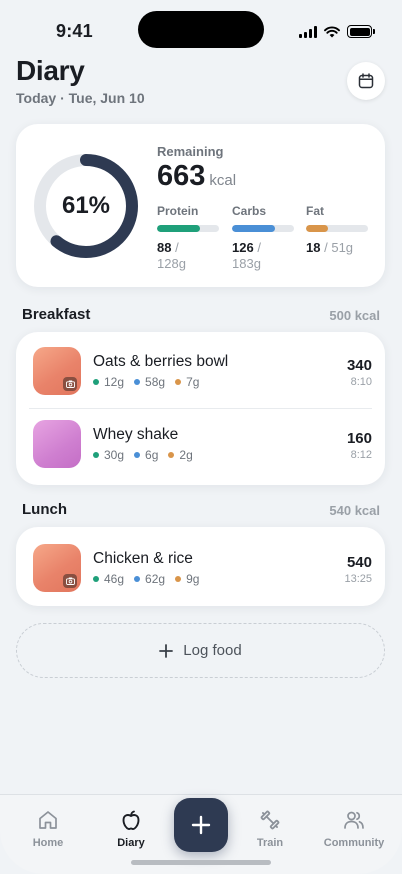  Describe the element at coordinates (74, 31) in the screenshot. I see `status-time: 9:41` at that location.